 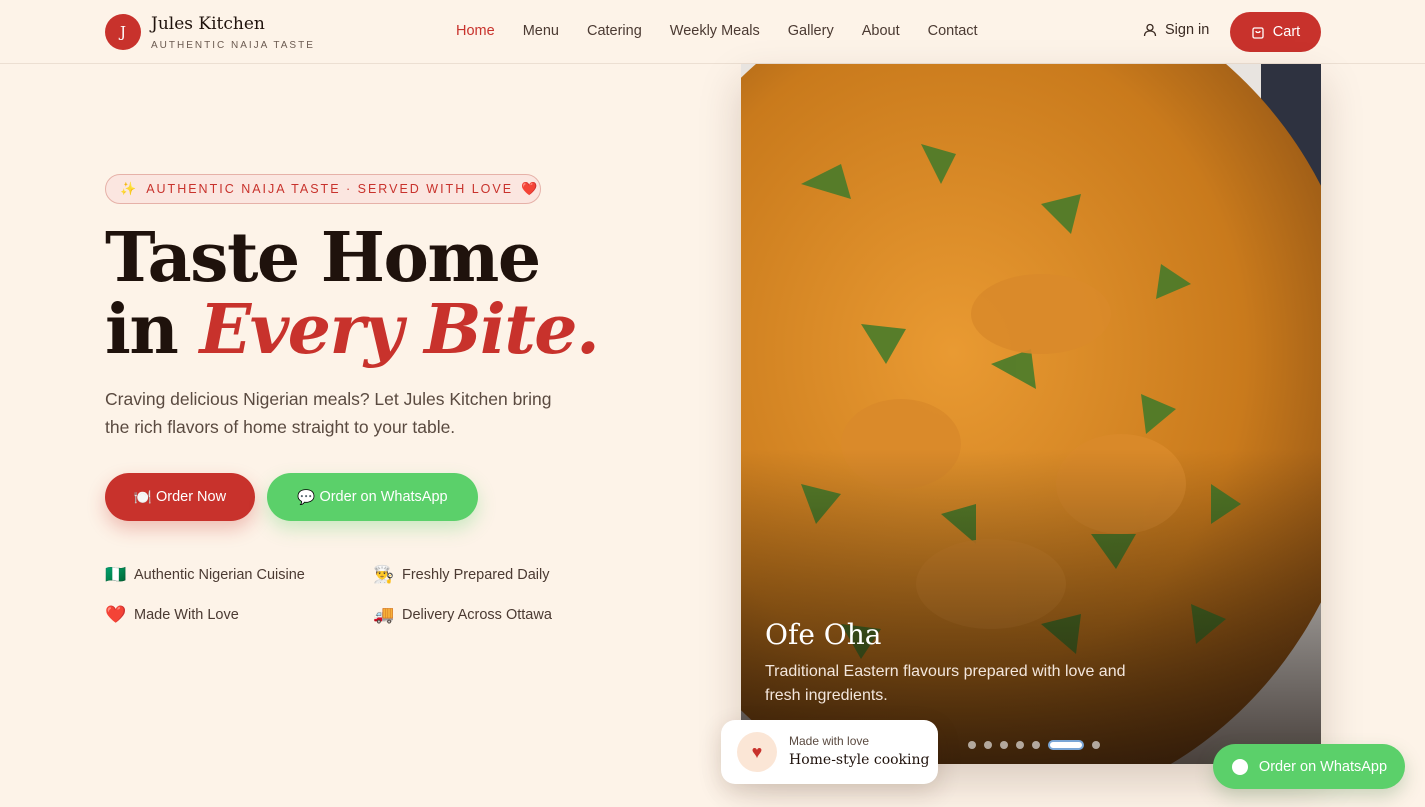 What do you see at coordinates (1150, 30) in the screenshot?
I see `user-icon` at bounding box center [1150, 30].